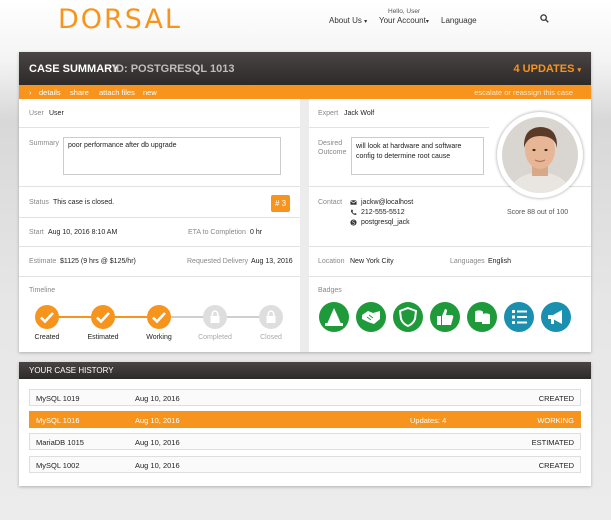 Image resolution: width=611 pixels, height=520 pixels. Describe the element at coordinates (47, 337) in the screenshot. I see `timeline-label-created: Created` at that location.